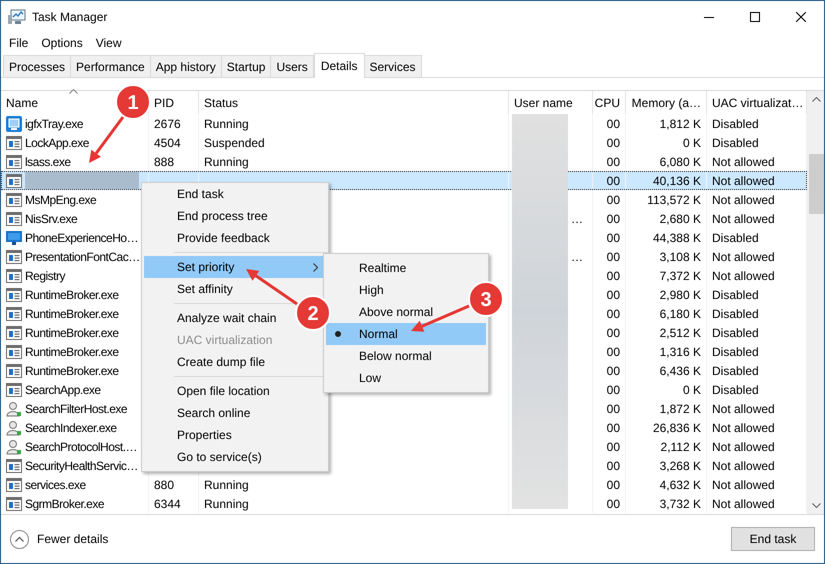 The image size is (825, 564). Describe the element at coordinates (71, 428) in the screenshot. I see `table-cell-text: SearchIndexer.exe` at that location.